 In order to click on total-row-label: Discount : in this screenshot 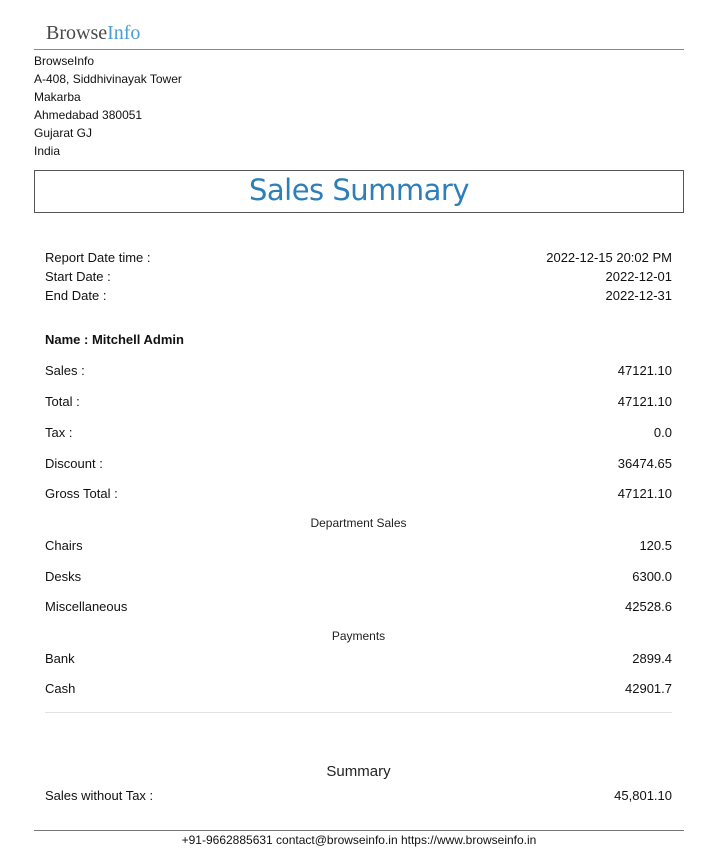, I will do `click(74, 463)`.